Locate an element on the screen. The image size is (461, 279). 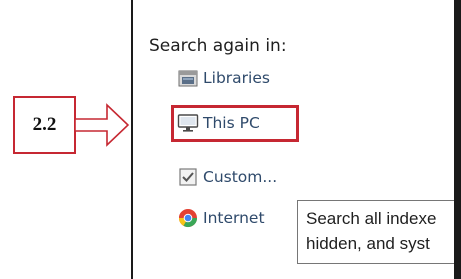
search-option-internet: Internet is located at coordinates (221, 218).